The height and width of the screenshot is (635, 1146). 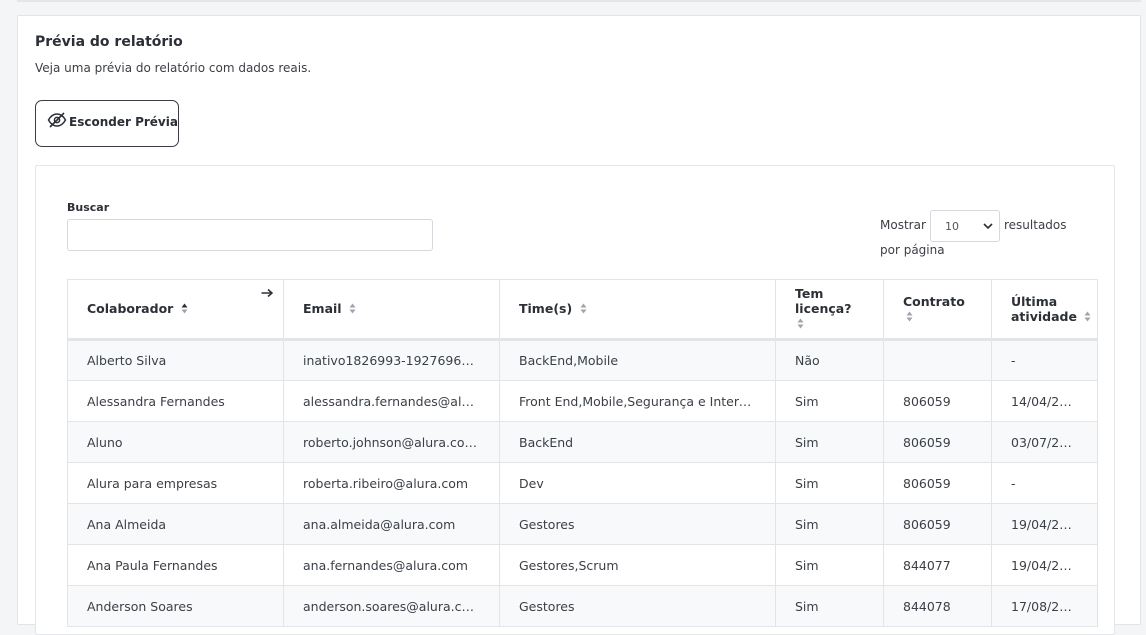 I want to click on cell-colaborador: Alura para empresas, so click(x=175, y=483).